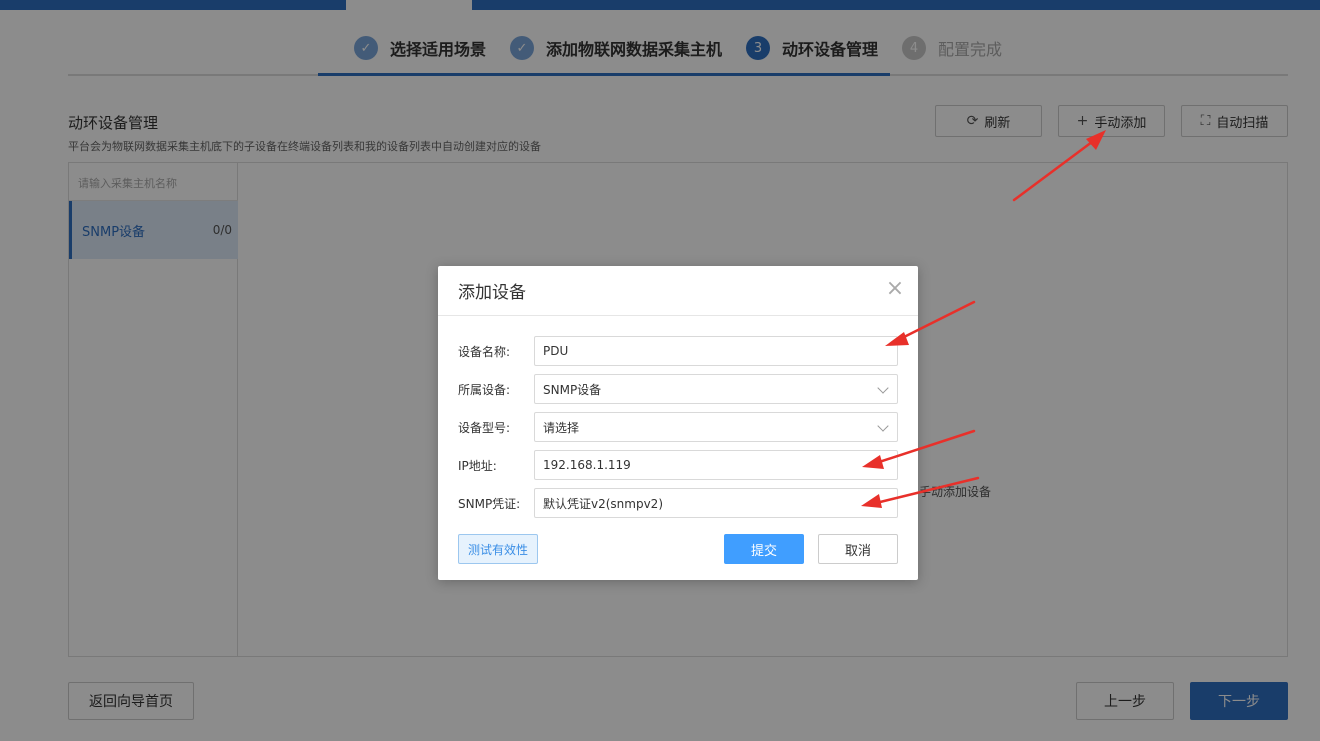 Image resolution: width=1320 pixels, height=741 pixels. Describe the element at coordinates (923, 447) in the screenshot. I see `arrow-to-ip-address` at that location.